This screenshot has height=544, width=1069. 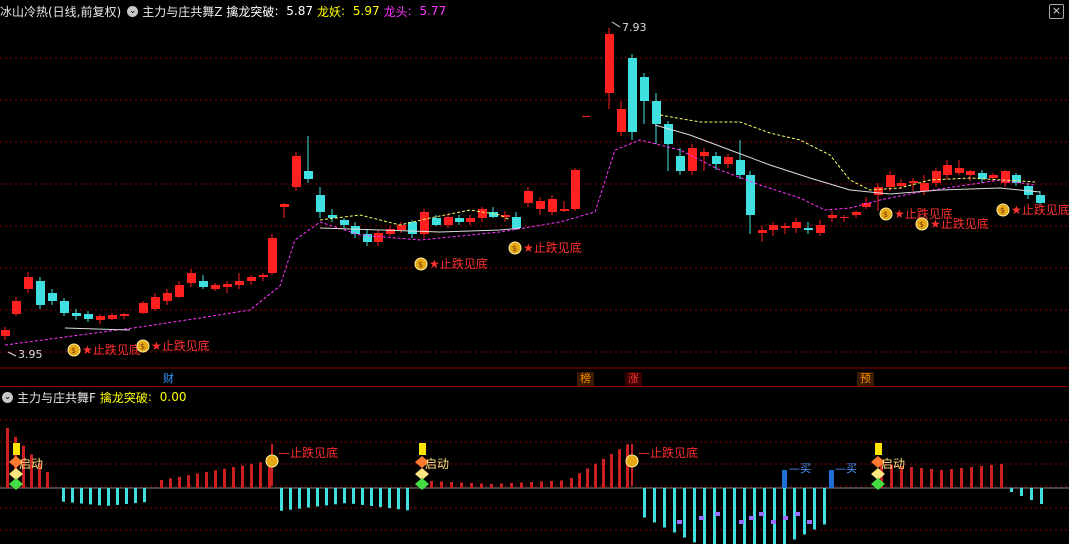 What do you see at coordinates (893, 464) in the screenshot?
I see `start-label: 启动` at bounding box center [893, 464].